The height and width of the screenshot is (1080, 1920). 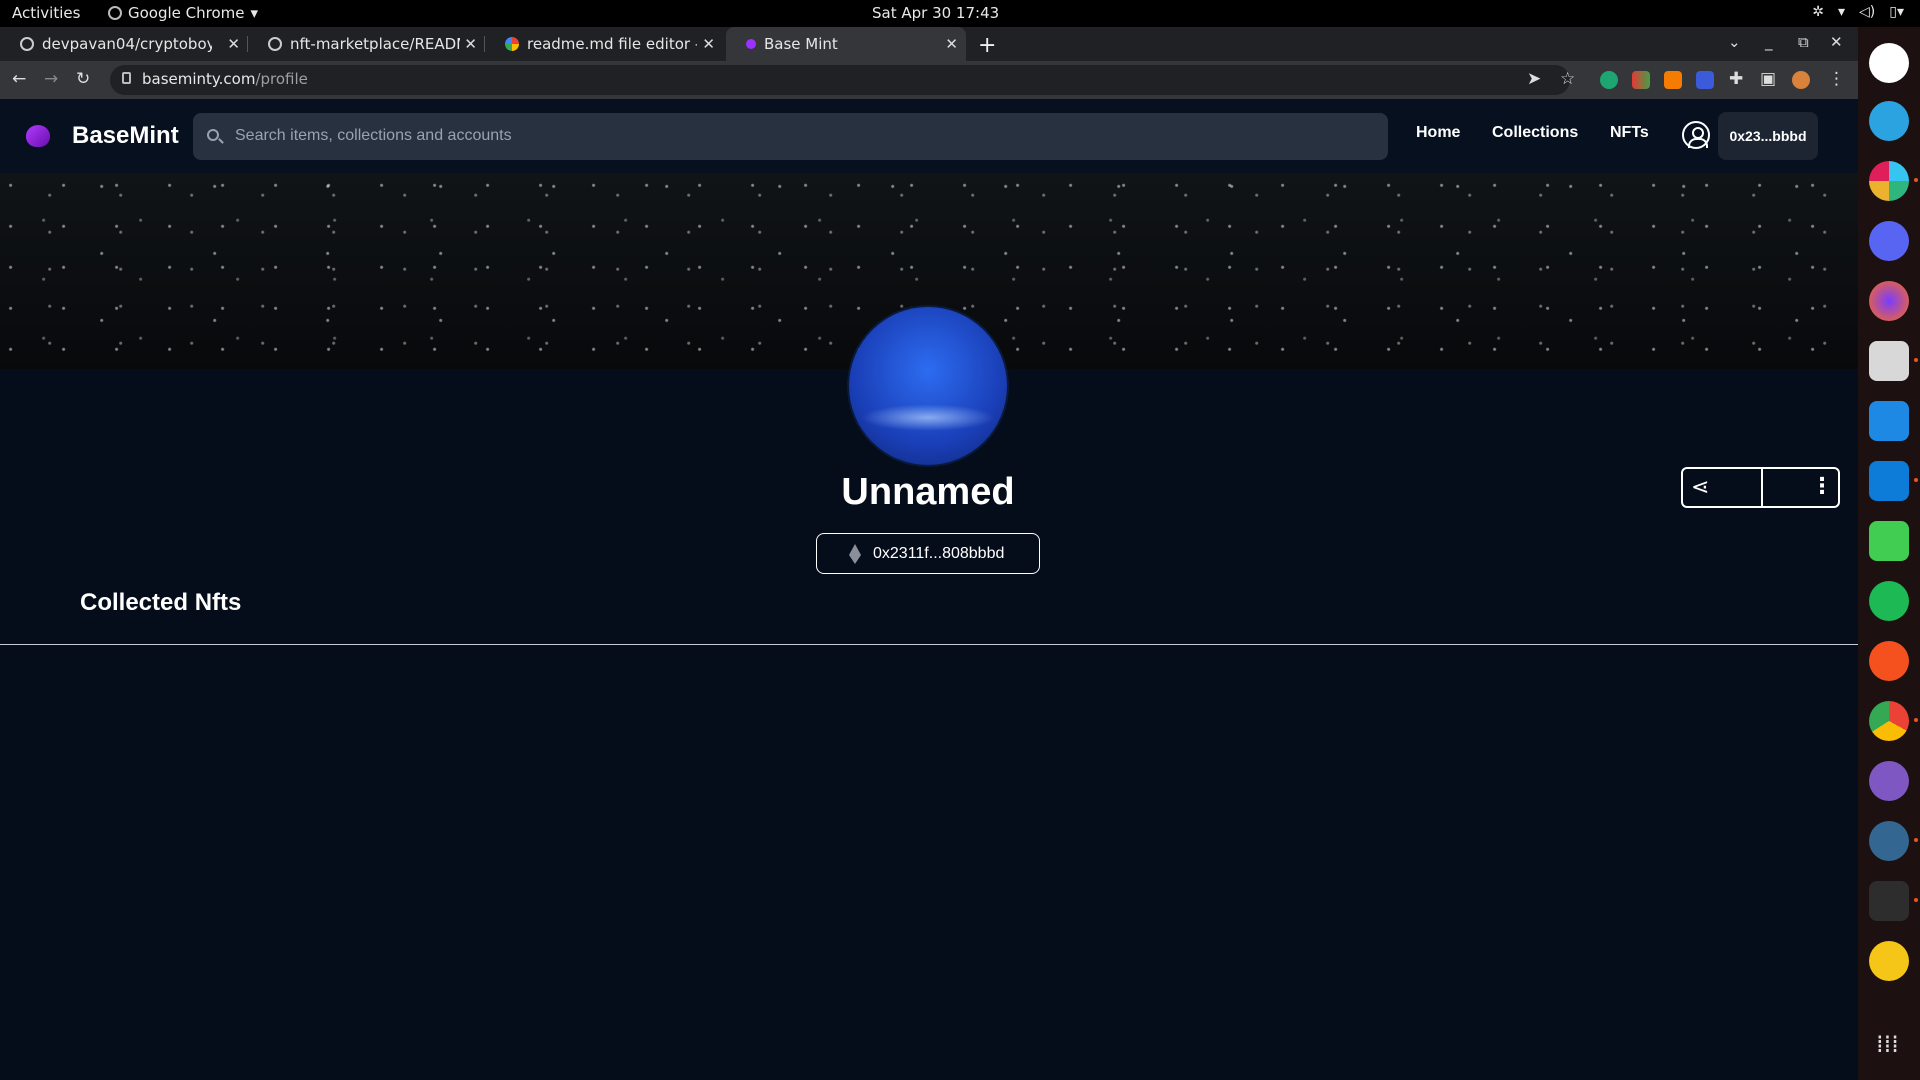 What do you see at coordinates (1818, 12) in the screenshot?
I see `network-icon: ✲` at bounding box center [1818, 12].